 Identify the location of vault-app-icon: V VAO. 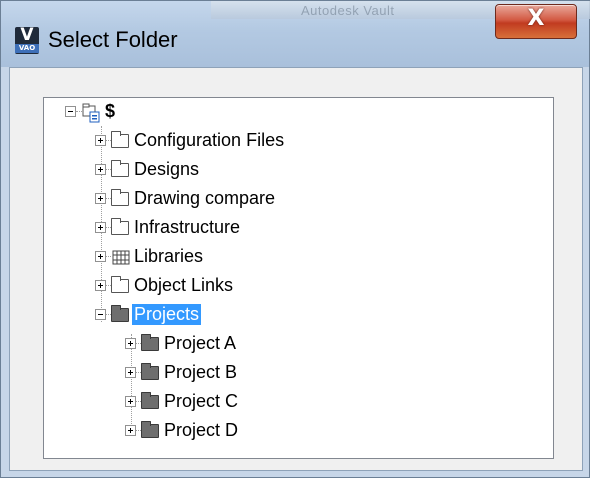
(27, 39).